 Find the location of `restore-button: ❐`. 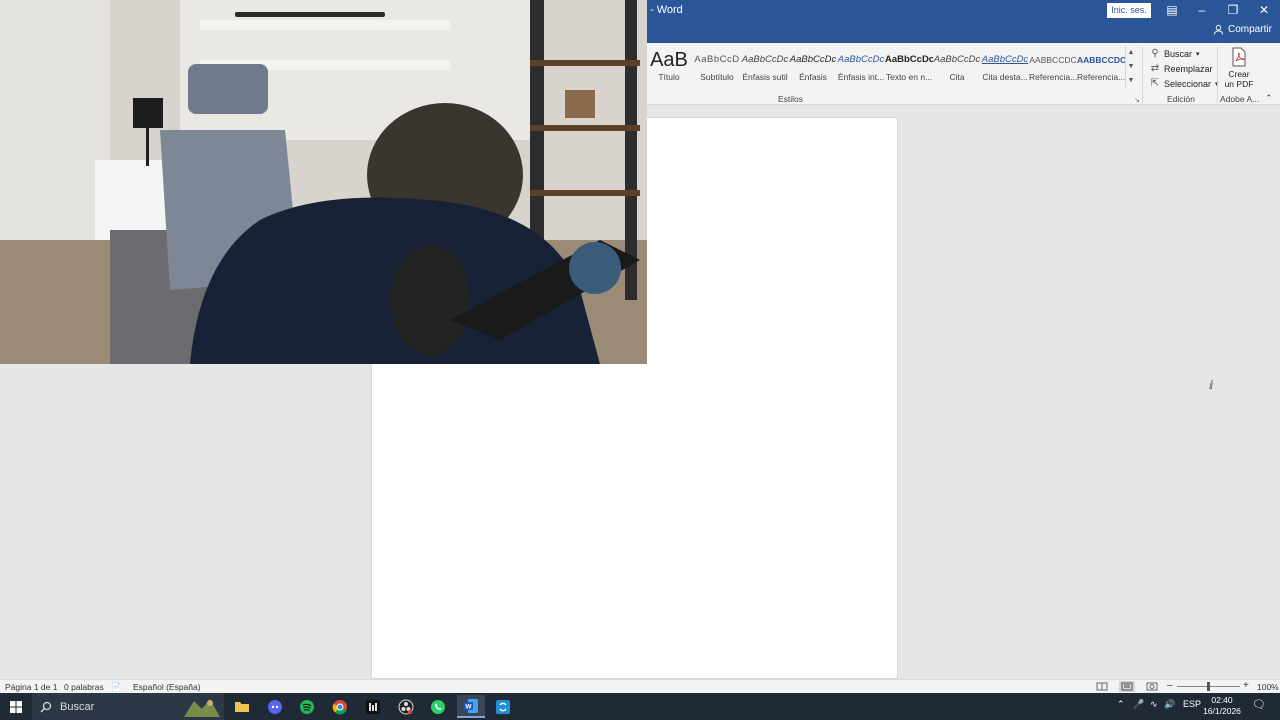

restore-button: ❐ is located at coordinates (1233, 10).